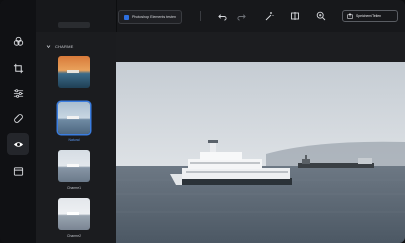  Describe the element at coordinates (154, 17) in the screenshot. I see `try-elements-label: Photoshop Elements testen` at that location.